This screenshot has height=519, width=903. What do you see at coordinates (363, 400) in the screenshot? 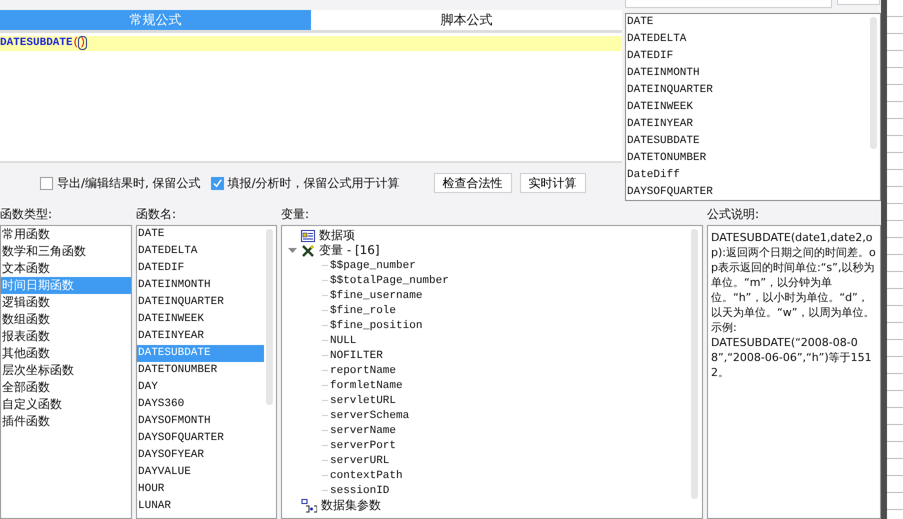
I see `variable-item: servletURL` at bounding box center [363, 400].